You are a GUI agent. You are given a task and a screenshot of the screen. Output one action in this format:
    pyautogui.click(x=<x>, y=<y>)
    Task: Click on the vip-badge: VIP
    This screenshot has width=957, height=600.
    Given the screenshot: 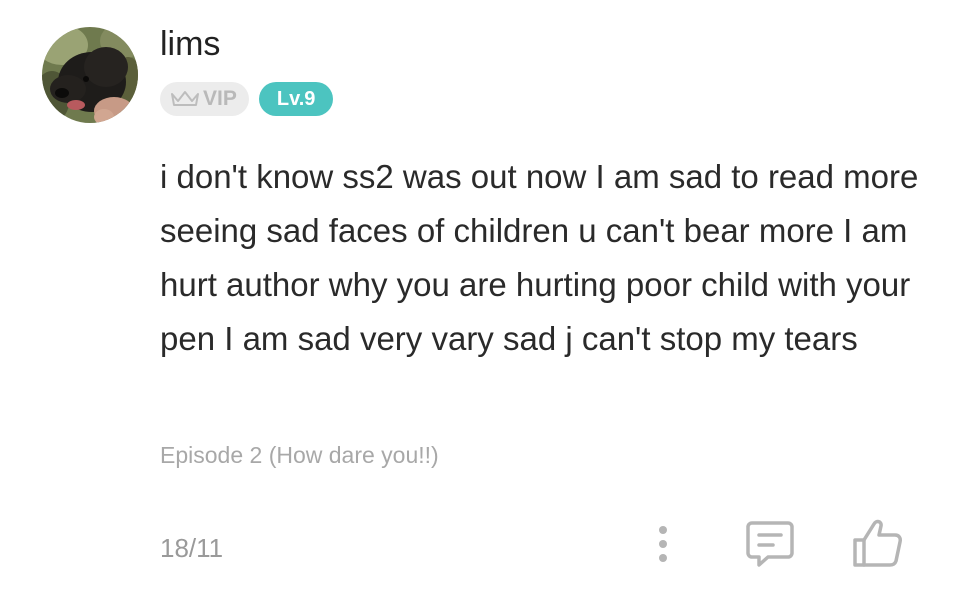 What is the action you would take?
    pyautogui.click(x=204, y=99)
    